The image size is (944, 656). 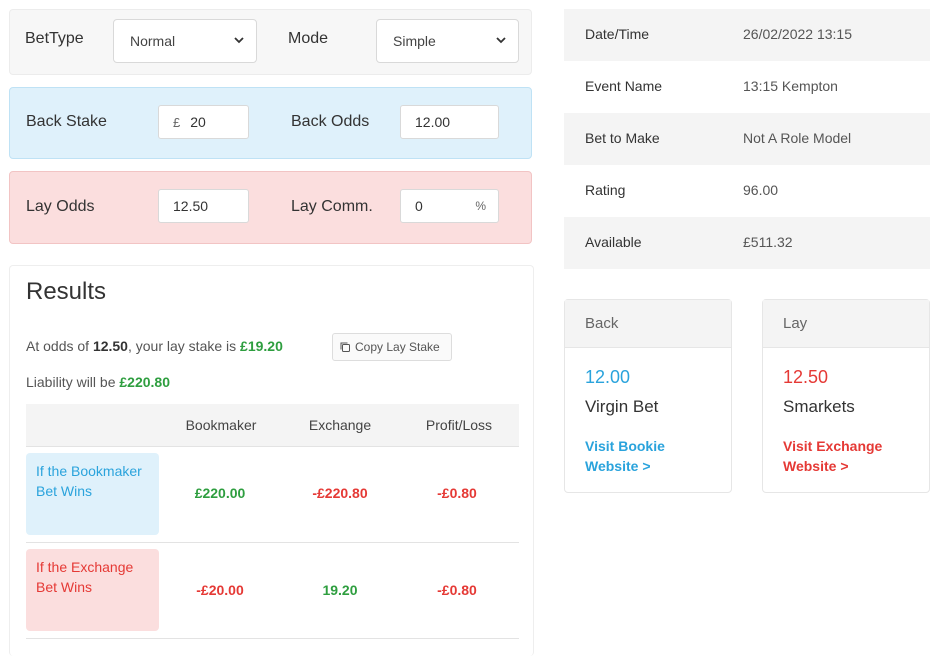 I want to click on back-odds-label: Back Odds, so click(x=330, y=121).